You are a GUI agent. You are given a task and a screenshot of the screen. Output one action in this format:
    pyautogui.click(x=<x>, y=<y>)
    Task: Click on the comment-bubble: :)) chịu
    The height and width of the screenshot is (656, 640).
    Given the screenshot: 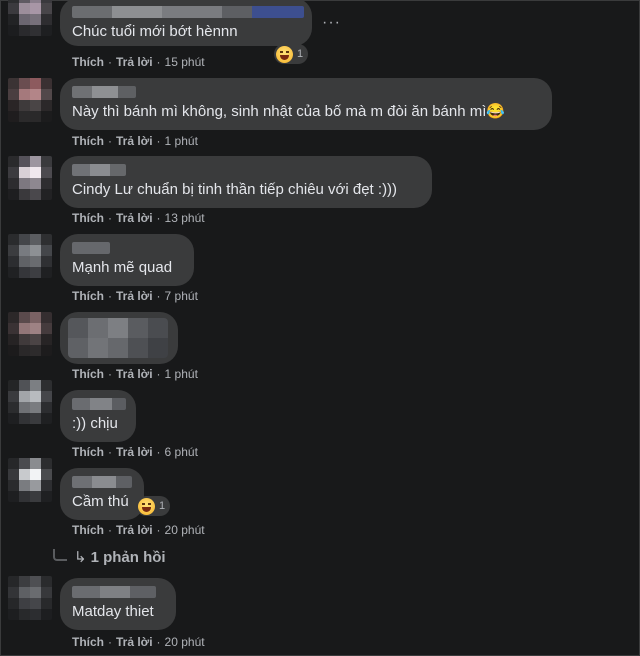 What is the action you would take?
    pyautogui.click(x=98, y=416)
    